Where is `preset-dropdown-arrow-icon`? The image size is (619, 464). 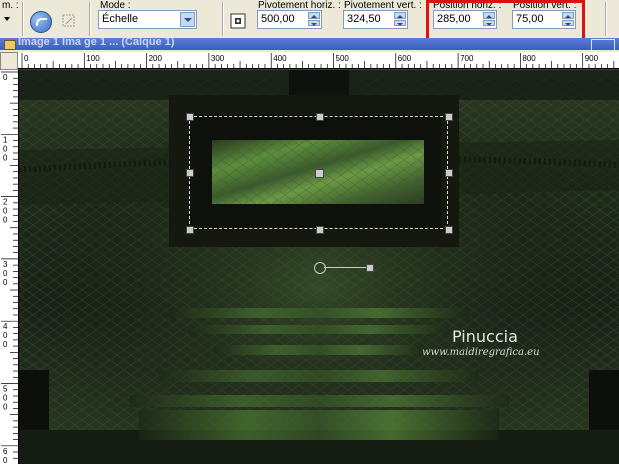 preset-dropdown-arrow-icon is located at coordinates (7, 19).